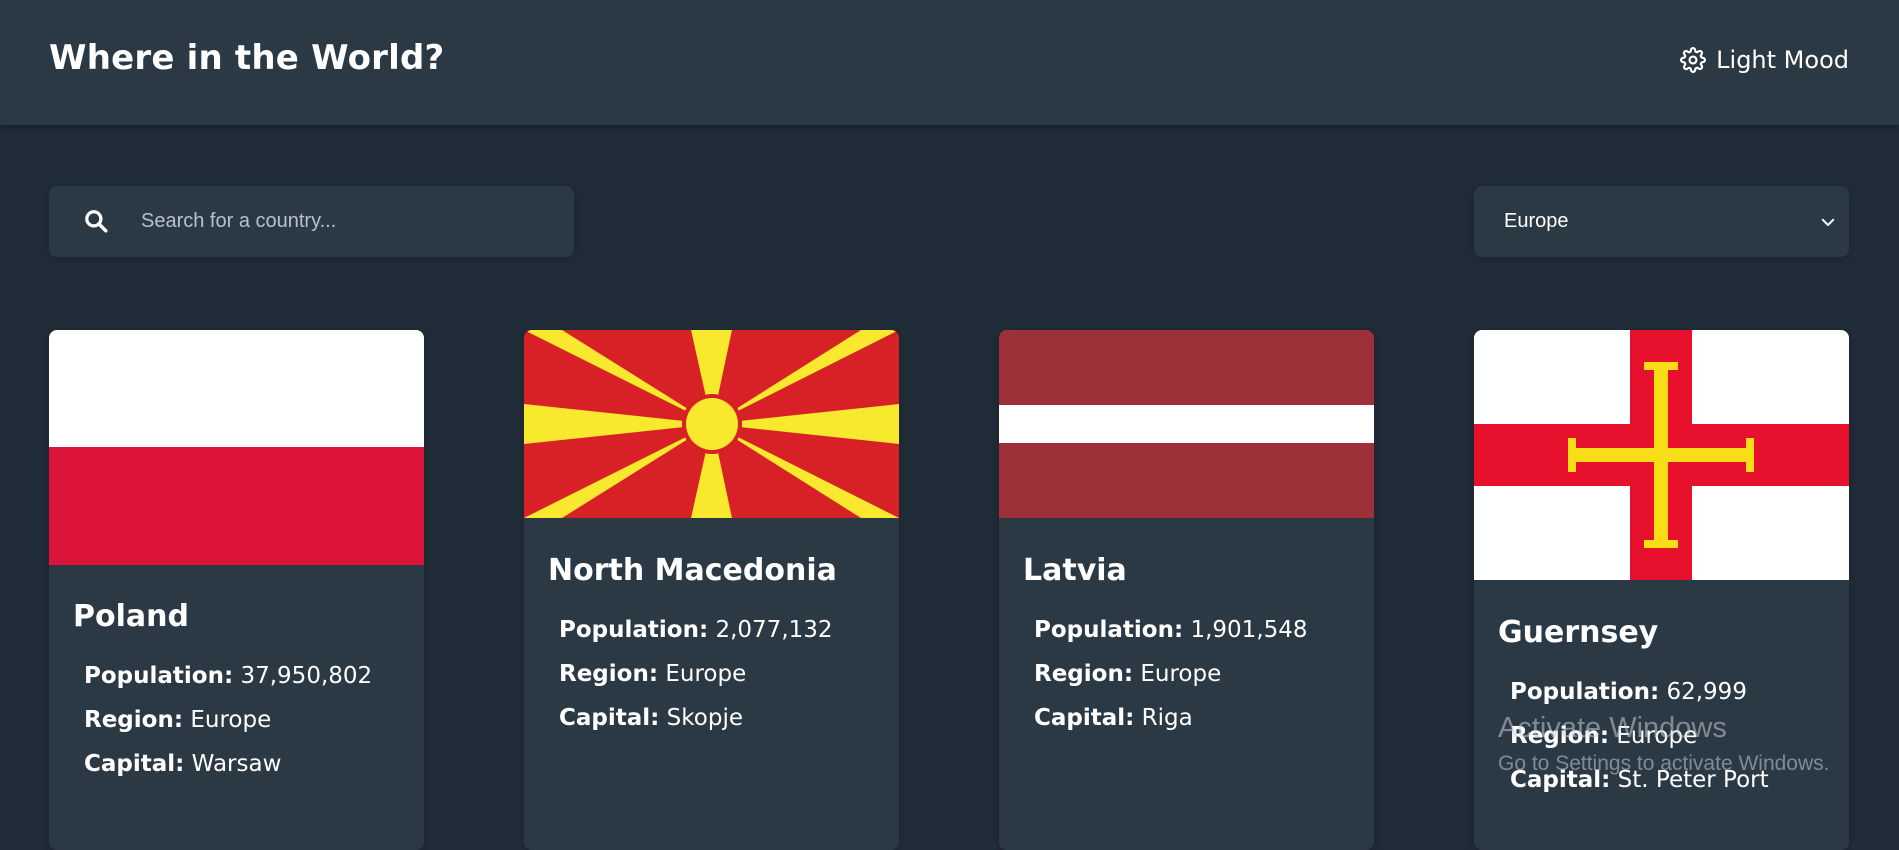 The image size is (1899, 850). I want to click on app-header: Where in the World? Light Mood, so click(949, 62).